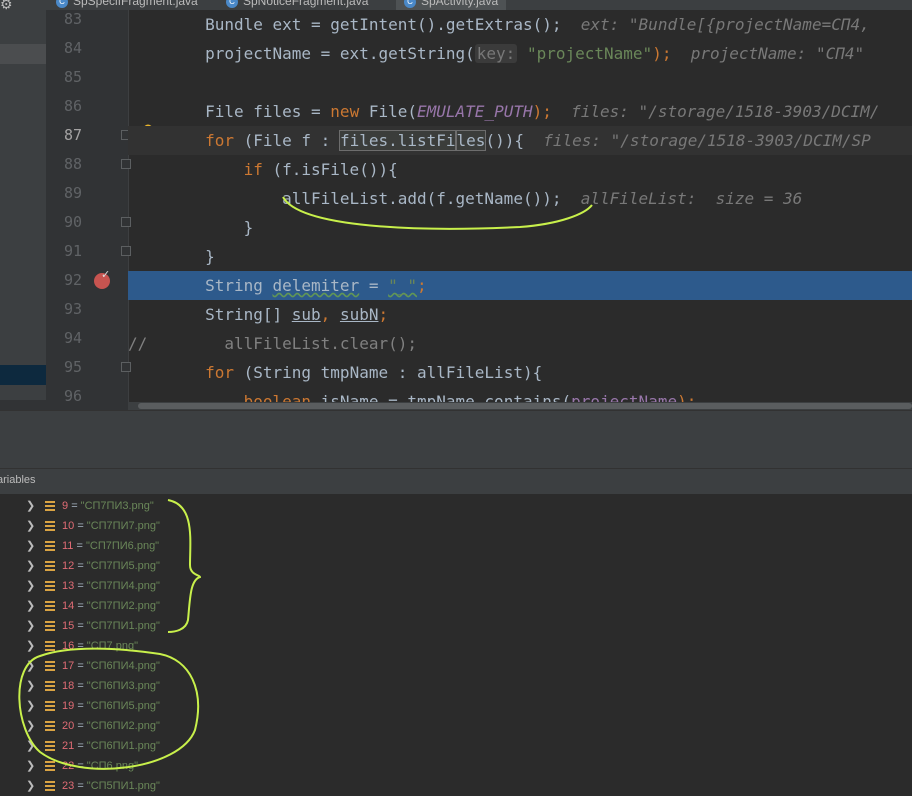 This screenshot has height=796, width=912. Describe the element at coordinates (403, 285) in the screenshot. I see `string-literal: "_"` at that location.